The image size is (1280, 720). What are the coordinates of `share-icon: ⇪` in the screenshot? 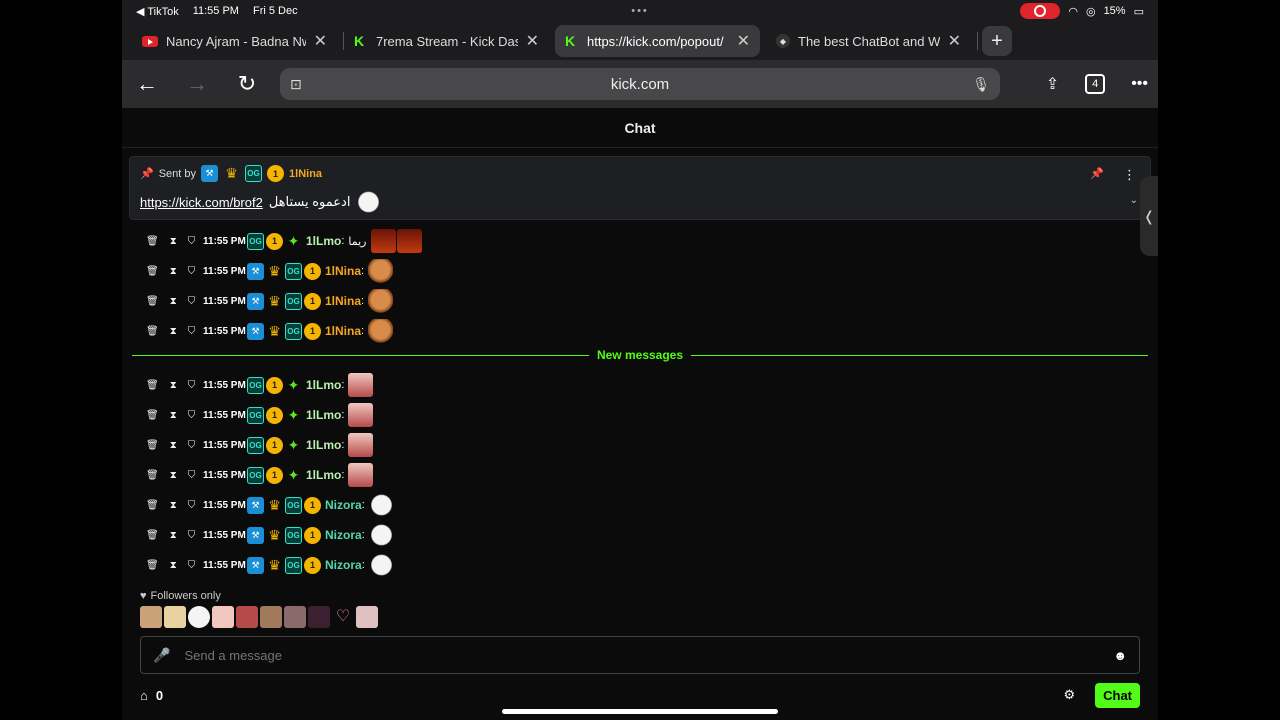 It's located at (1052, 84).